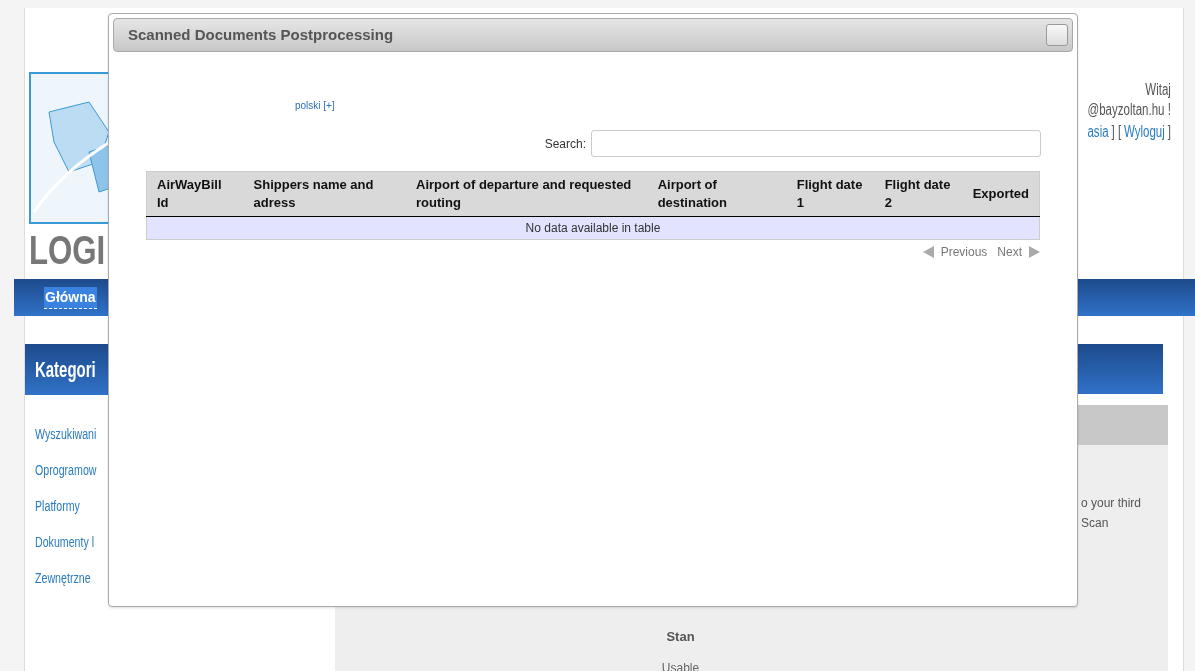 This screenshot has width=1195, height=671. Describe the element at coordinates (717, 194) in the screenshot. I see `column-header: Airport of destination` at that location.